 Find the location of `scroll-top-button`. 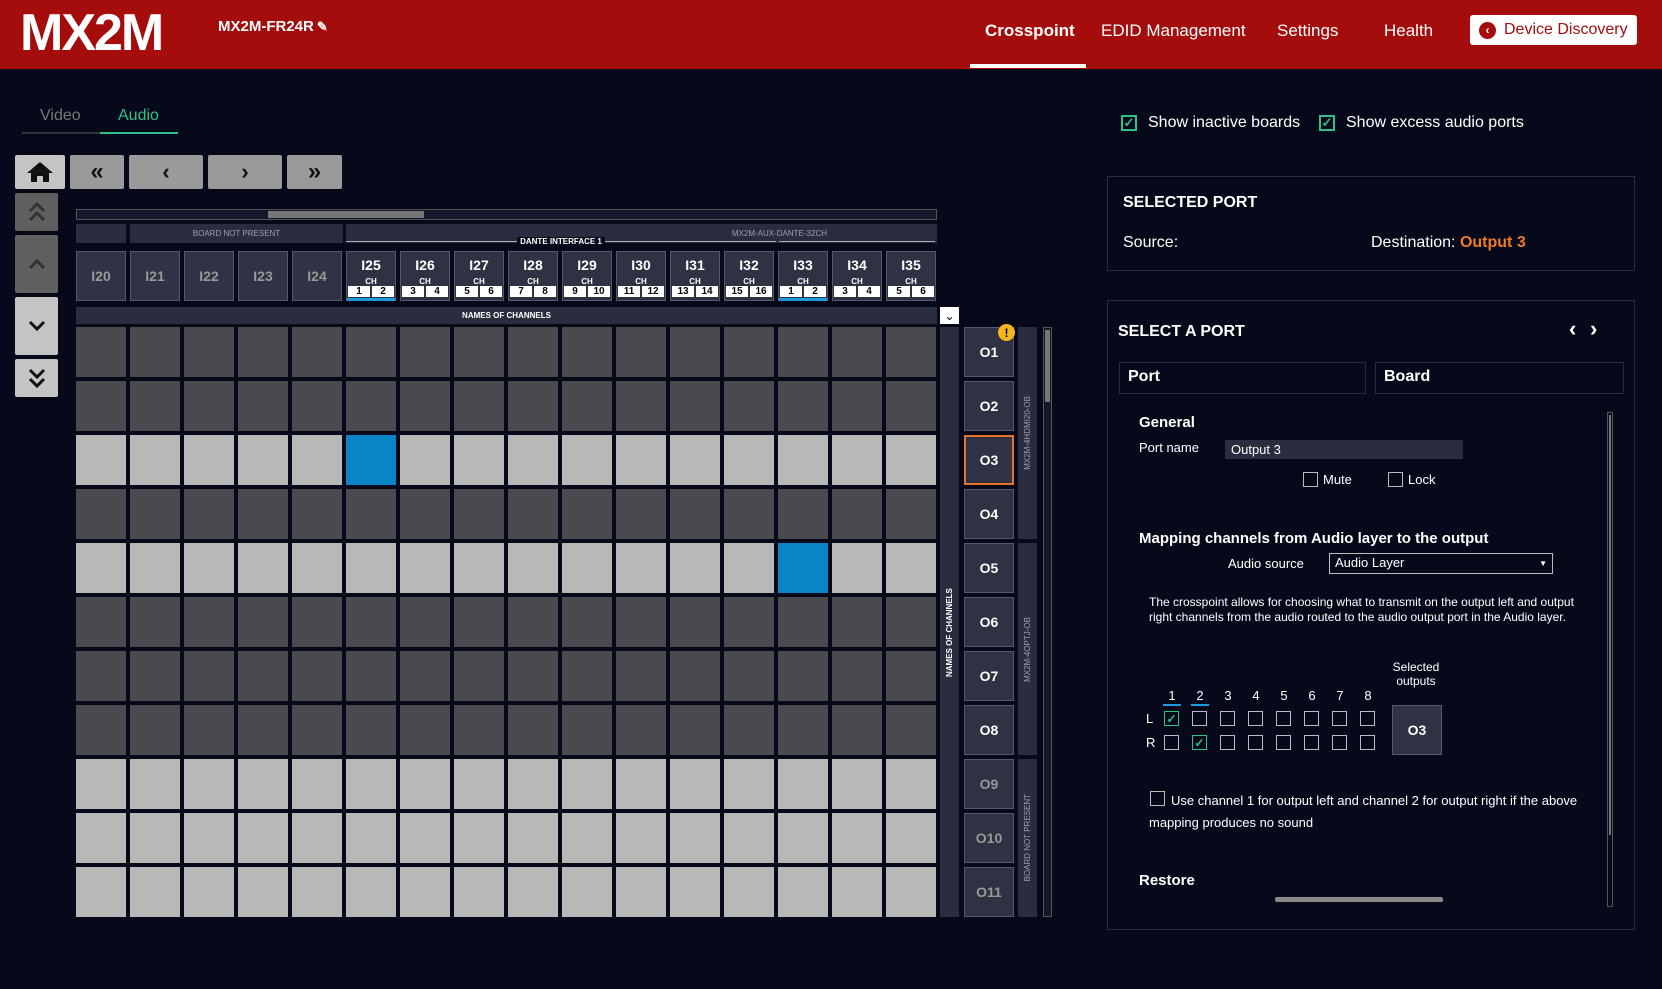

scroll-top-button is located at coordinates (36, 212).